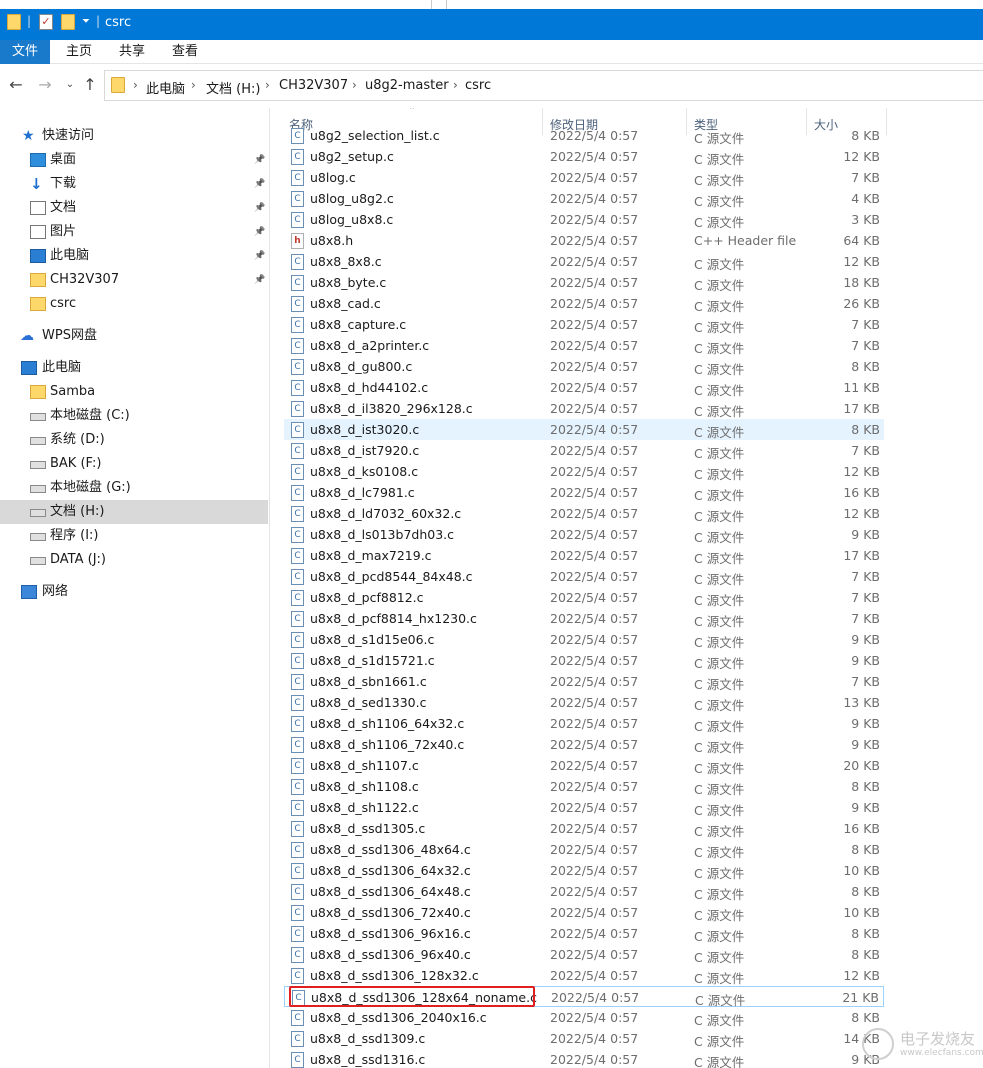 Image resolution: width=983 pixels, height=1068 pixels. Describe the element at coordinates (584, 240) in the screenshot. I see `file-row: h u8x8.h 2022/5/4 0:57 C++ Header file 64 KB` at that location.